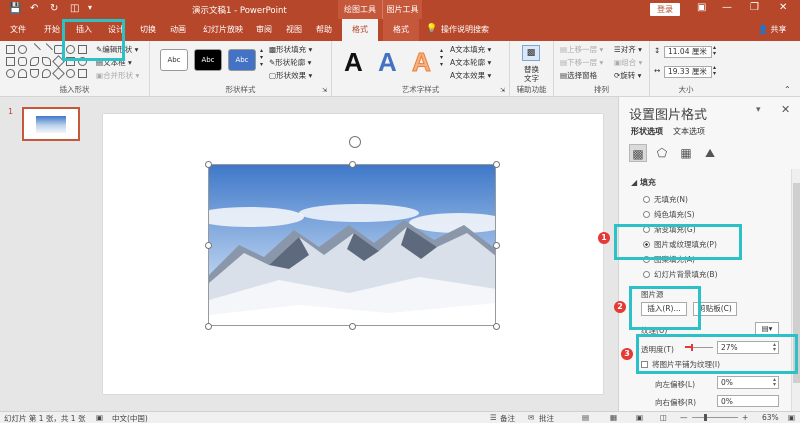 The image size is (800, 423). I want to click on collapse-ribbon-icon: ⌃, so click(787, 89).